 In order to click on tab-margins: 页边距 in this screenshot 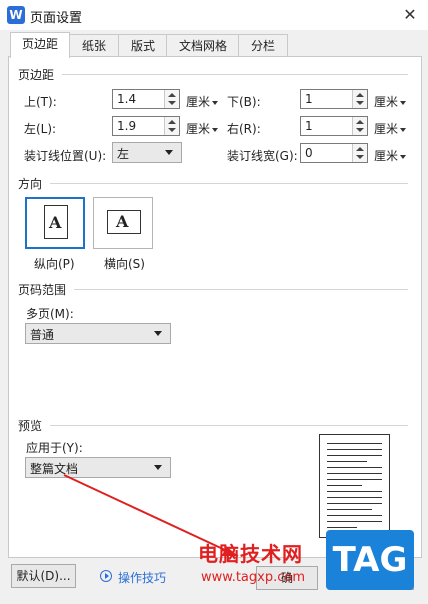, I will do `click(40, 45)`.